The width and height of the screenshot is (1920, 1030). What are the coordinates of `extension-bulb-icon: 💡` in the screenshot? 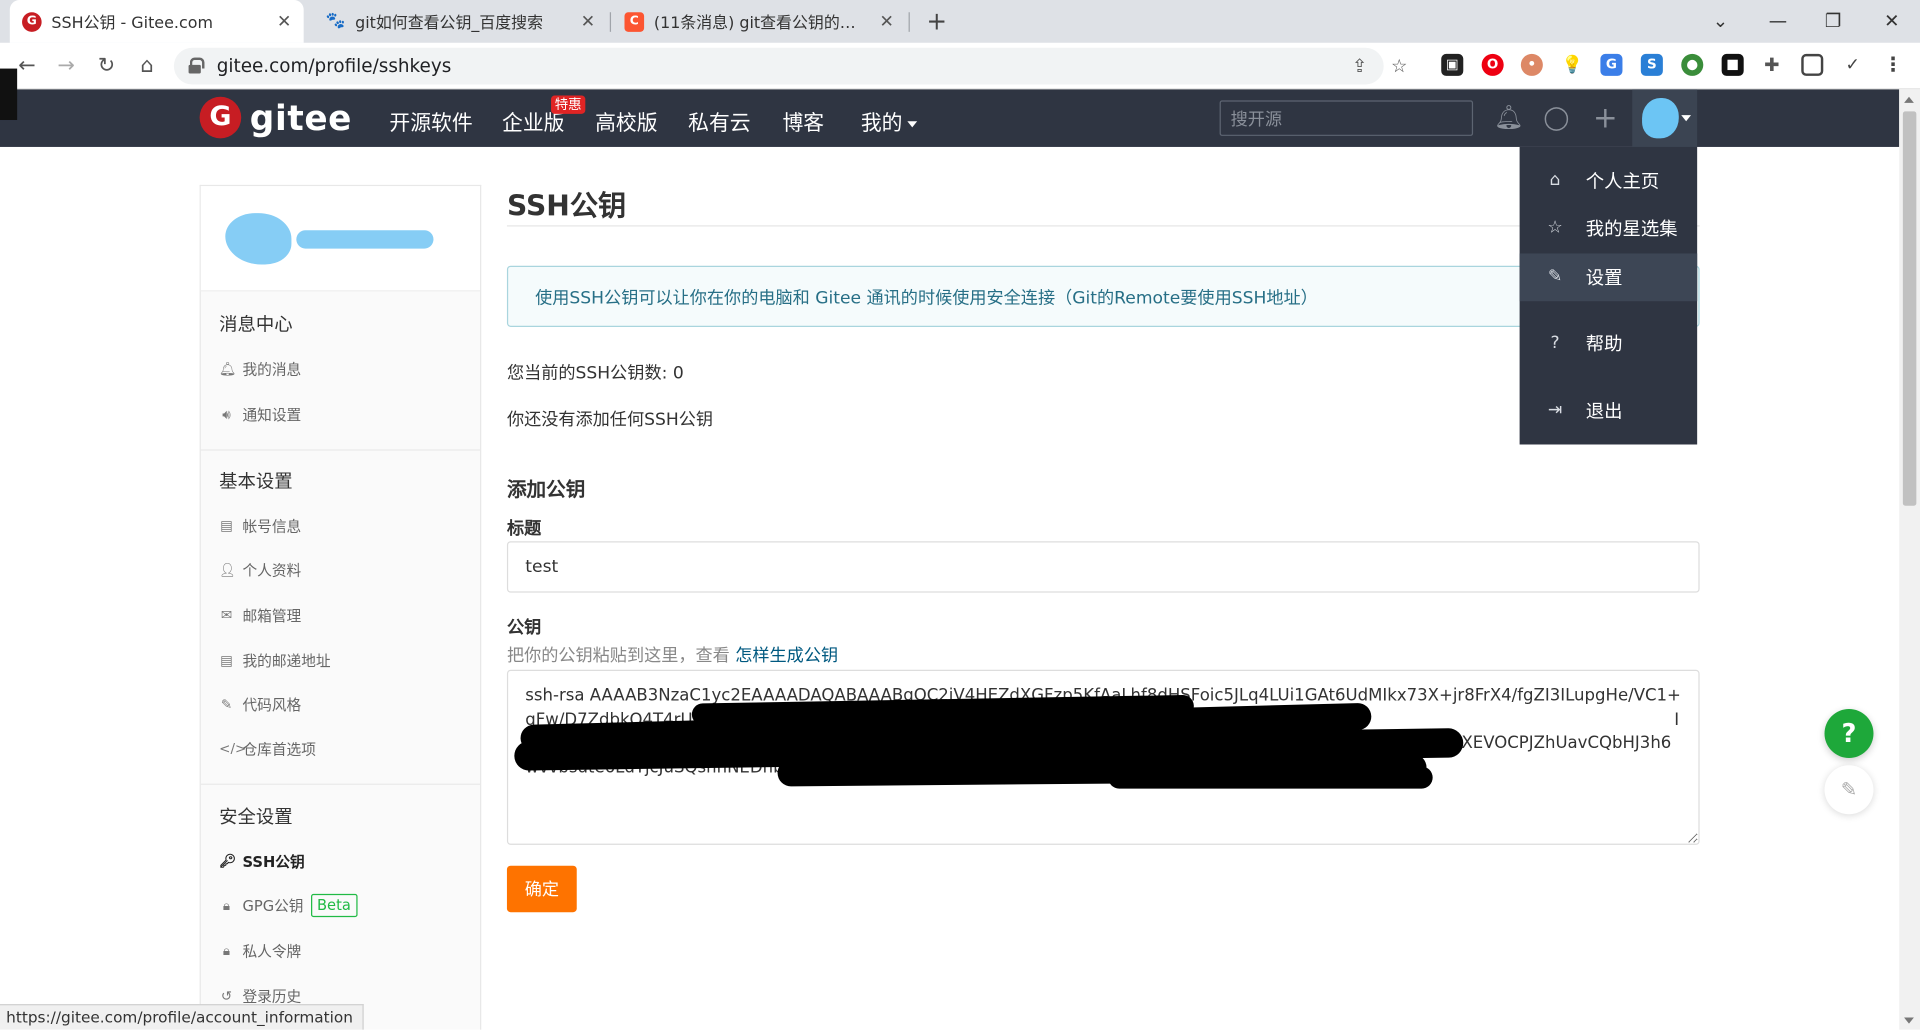 It's located at (1572, 64).